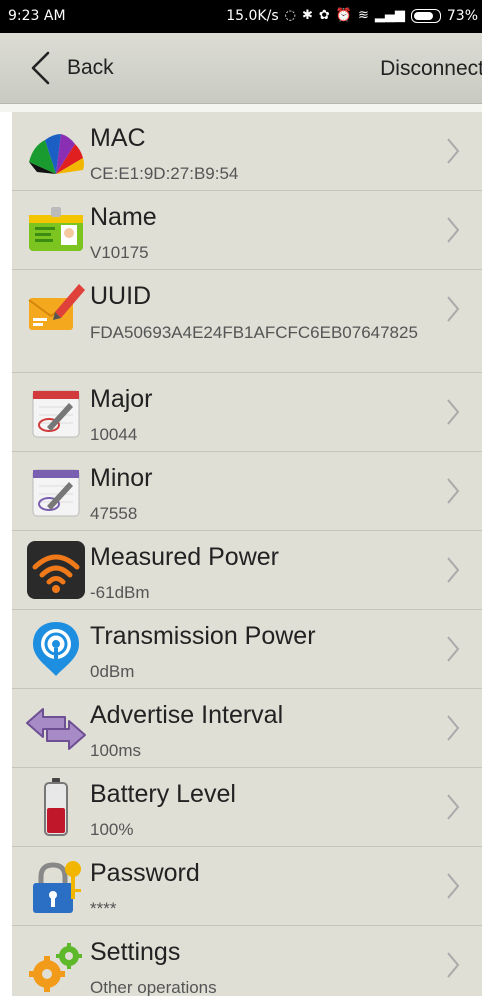 This screenshot has width=482, height=996. I want to click on divider, so click(241, 108).